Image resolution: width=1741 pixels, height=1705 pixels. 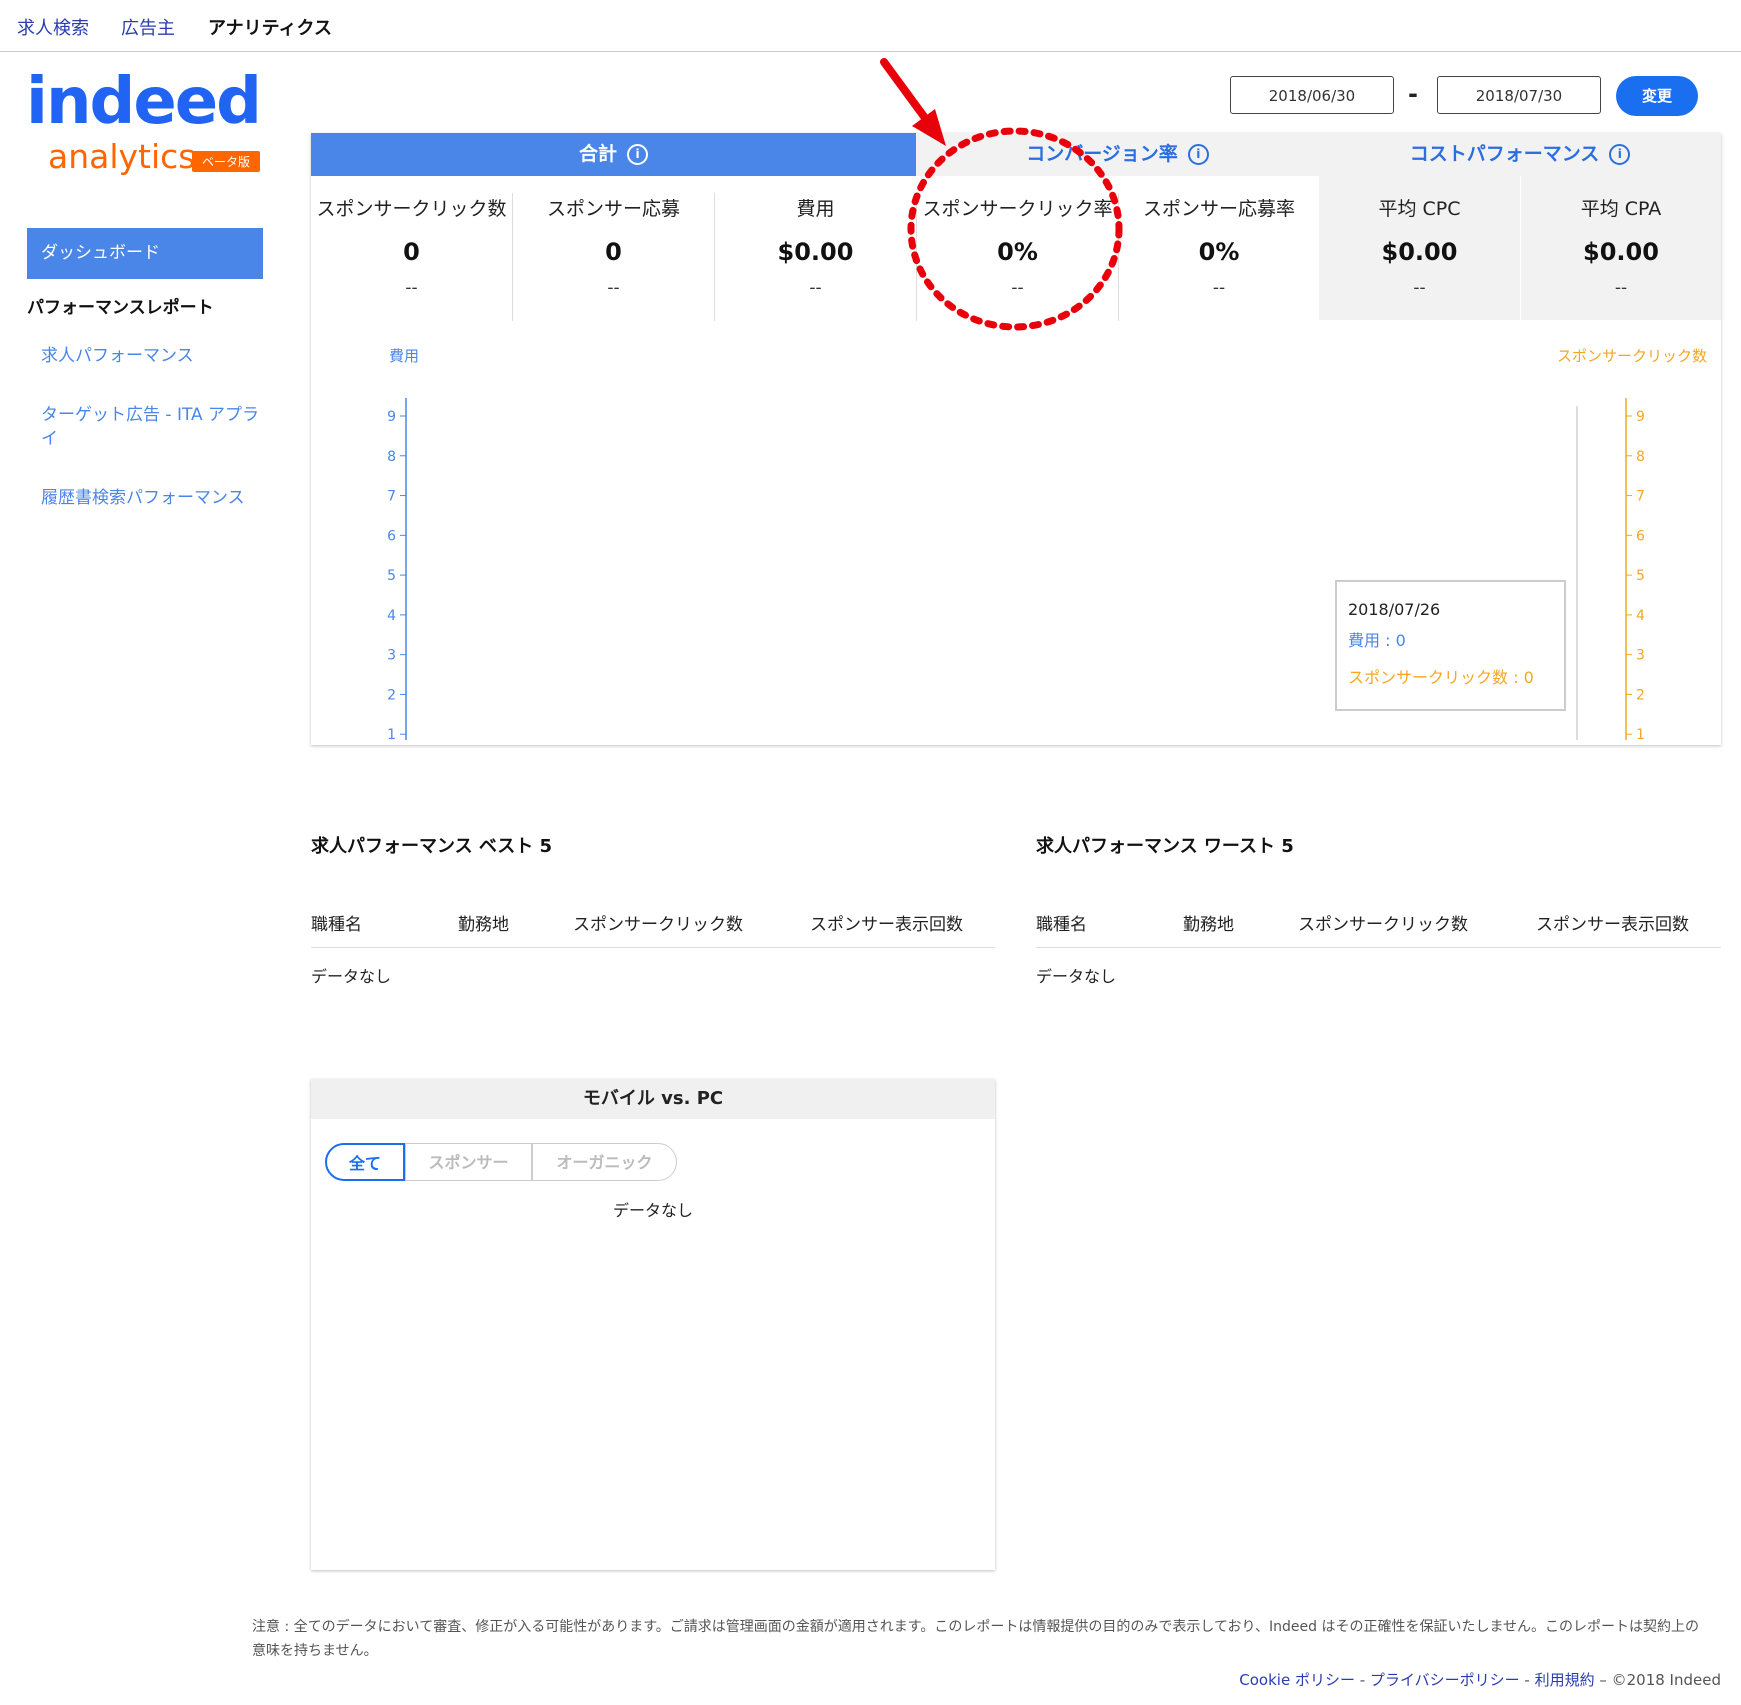 I want to click on y-axis-left-label: 費用, so click(x=404, y=356).